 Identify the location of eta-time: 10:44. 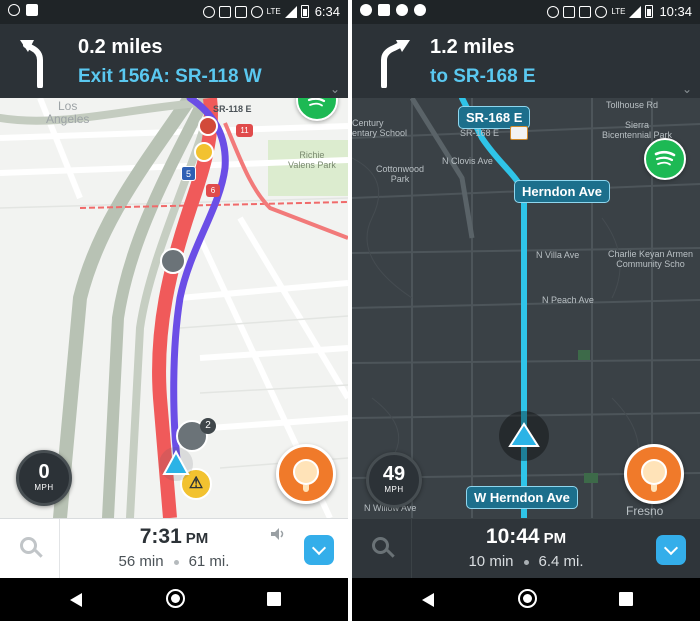
(512, 536).